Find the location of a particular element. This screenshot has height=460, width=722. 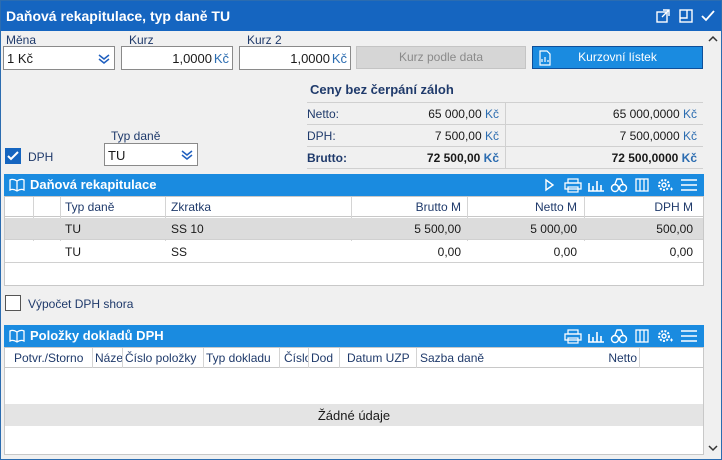

cell-netto: 5 000,00 is located at coordinates (553, 229).